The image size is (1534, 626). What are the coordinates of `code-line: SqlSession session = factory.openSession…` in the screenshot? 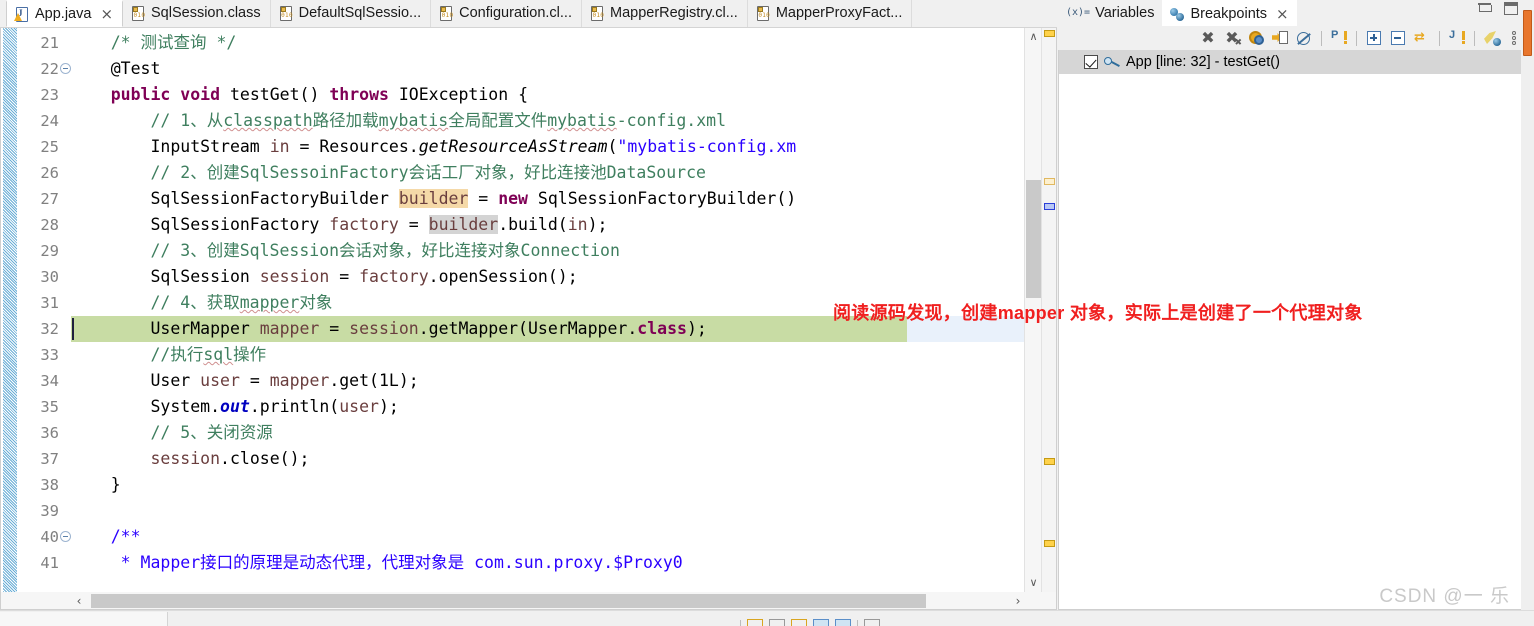 It's located at (547, 277).